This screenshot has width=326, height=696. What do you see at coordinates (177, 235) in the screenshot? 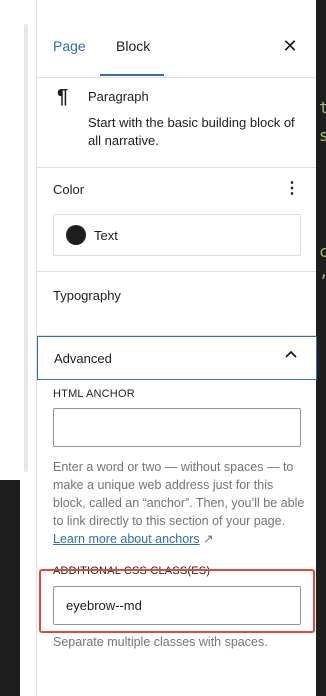
I see `text-color-item: Text` at bounding box center [177, 235].